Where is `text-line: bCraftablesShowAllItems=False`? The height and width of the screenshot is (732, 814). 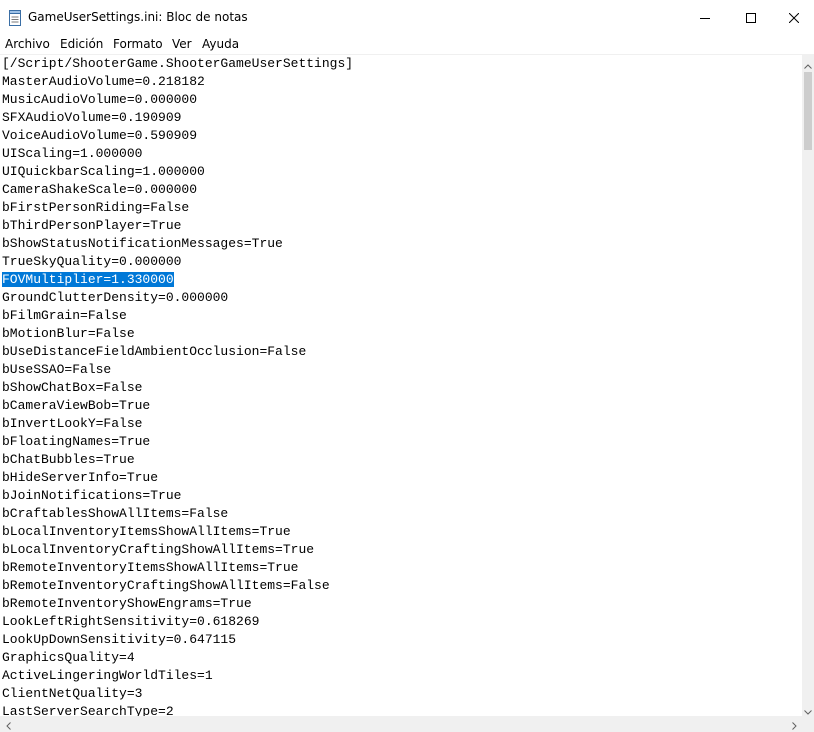 text-line: bCraftablesShowAllItems=False is located at coordinates (115, 514).